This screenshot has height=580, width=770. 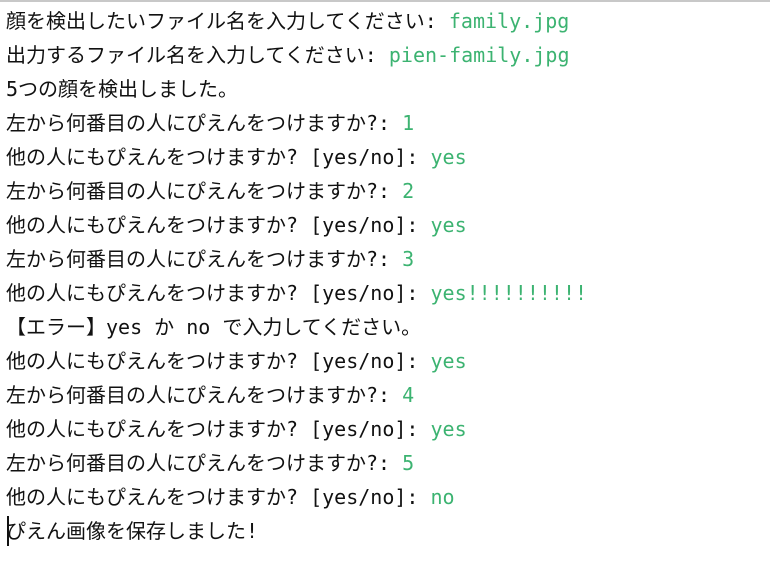 I want to click on top-divider, so click(x=385, y=1).